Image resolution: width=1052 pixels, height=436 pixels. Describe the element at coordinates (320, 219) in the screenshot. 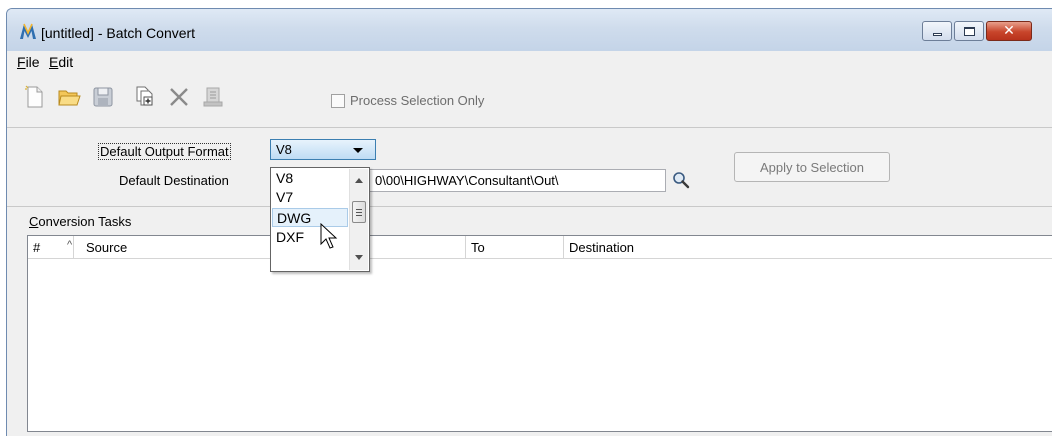

I see `output-format-dropdown: V8 V7 DWG DXF` at that location.